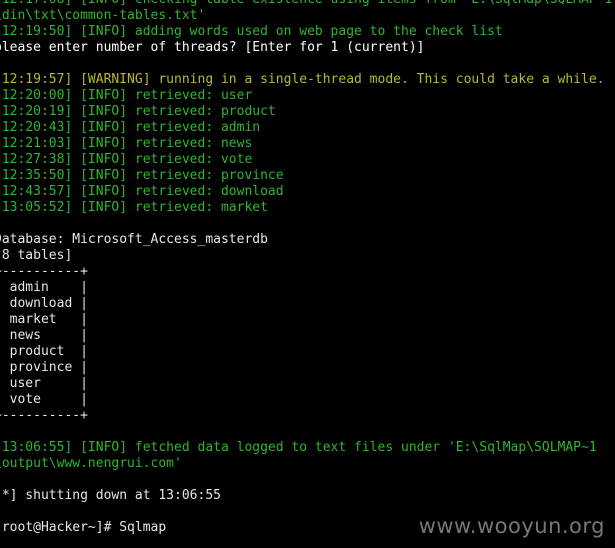 The image size is (615, 548). Describe the element at coordinates (44, 319) in the screenshot. I see `terminal-line-text: | market |` at that location.